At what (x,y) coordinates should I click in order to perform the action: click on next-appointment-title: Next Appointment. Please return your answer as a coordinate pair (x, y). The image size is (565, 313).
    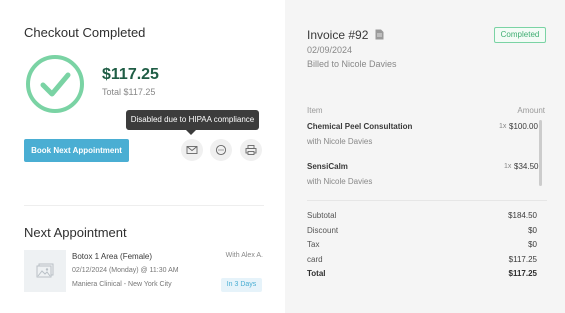
    Looking at the image, I should click on (75, 232).